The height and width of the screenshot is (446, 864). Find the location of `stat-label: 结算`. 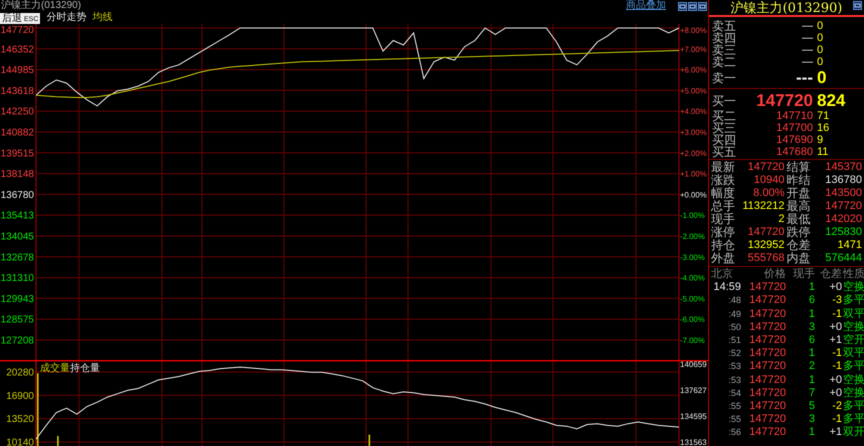

stat-label: 结算 is located at coordinates (799, 167).